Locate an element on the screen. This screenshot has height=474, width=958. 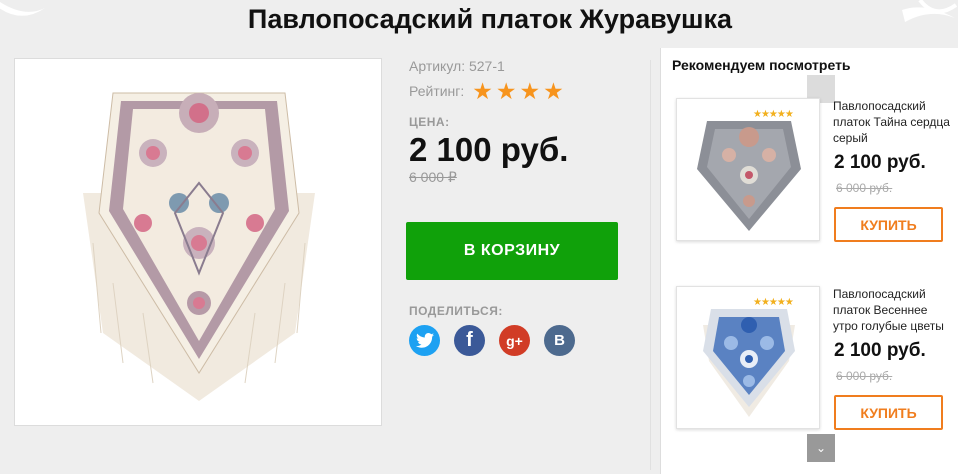
current-price: 2 100 руб. is located at coordinates (489, 149).